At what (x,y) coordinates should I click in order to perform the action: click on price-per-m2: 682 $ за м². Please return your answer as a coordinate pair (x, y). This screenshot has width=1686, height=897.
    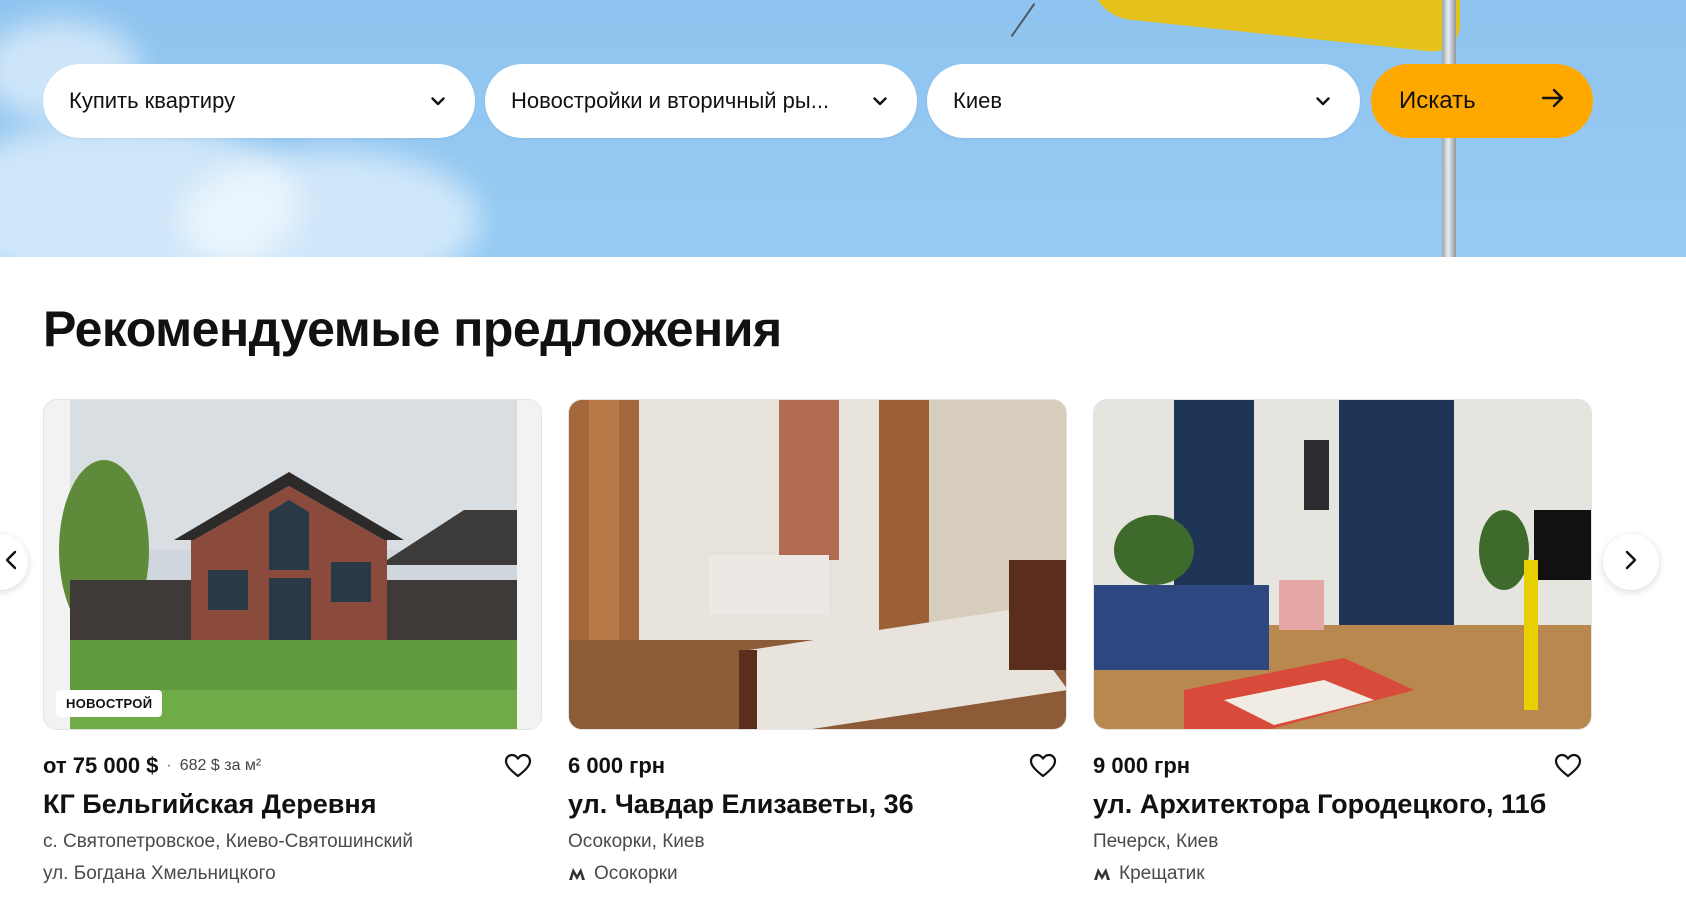
    Looking at the image, I should click on (220, 765).